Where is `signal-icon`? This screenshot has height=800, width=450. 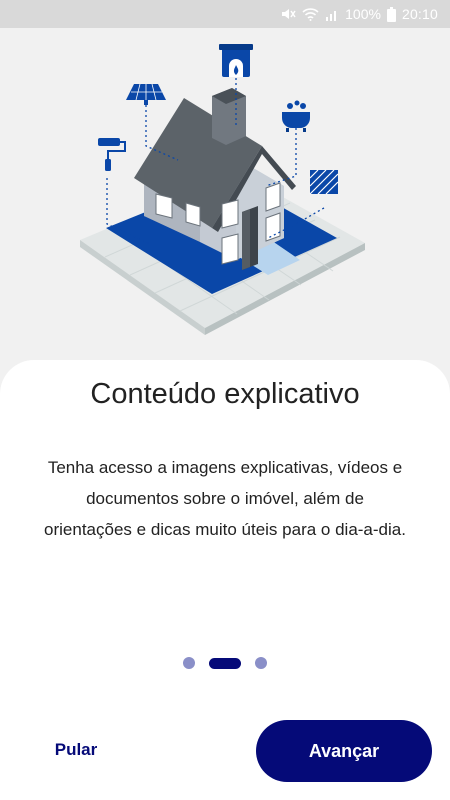 signal-icon is located at coordinates (332, 14).